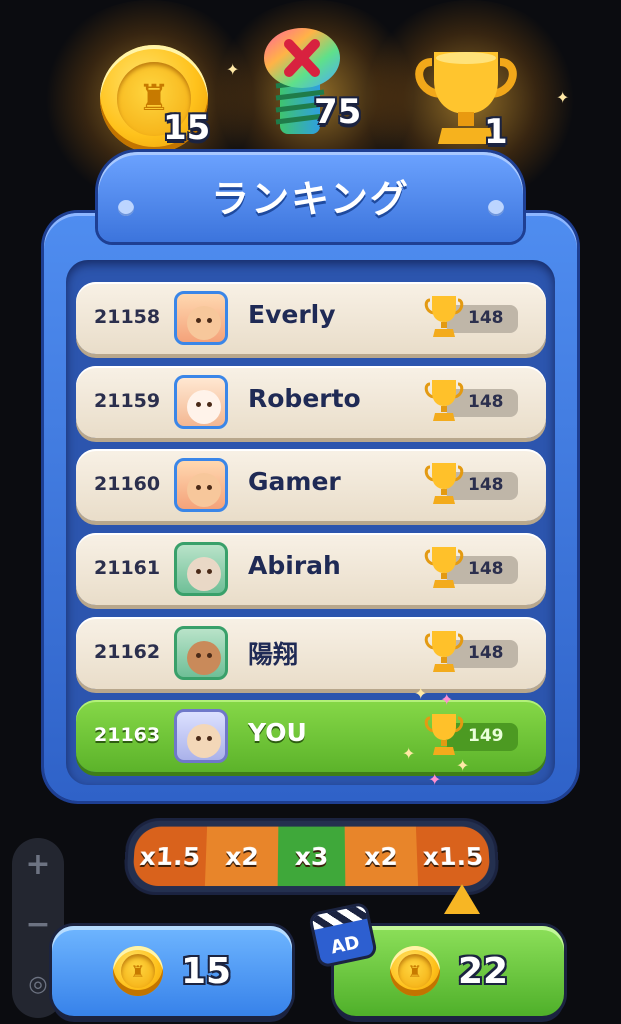 The width and height of the screenshot is (621, 1024). Describe the element at coordinates (294, 565) in the screenshot. I see `player-name: Abirah` at that location.